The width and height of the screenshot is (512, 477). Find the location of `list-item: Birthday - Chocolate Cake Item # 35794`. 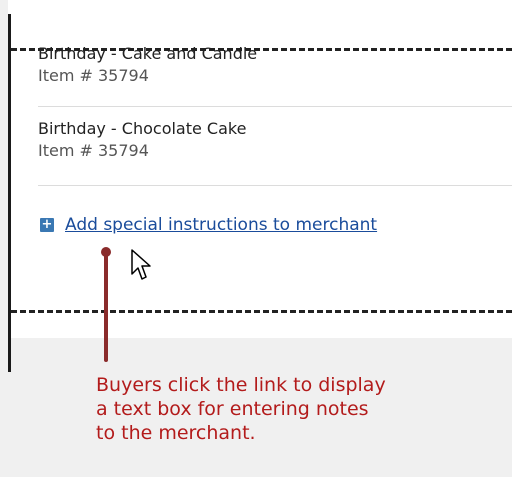

list-item: Birthday - Chocolate Cake Item # 35794 is located at coordinates (275, 140).